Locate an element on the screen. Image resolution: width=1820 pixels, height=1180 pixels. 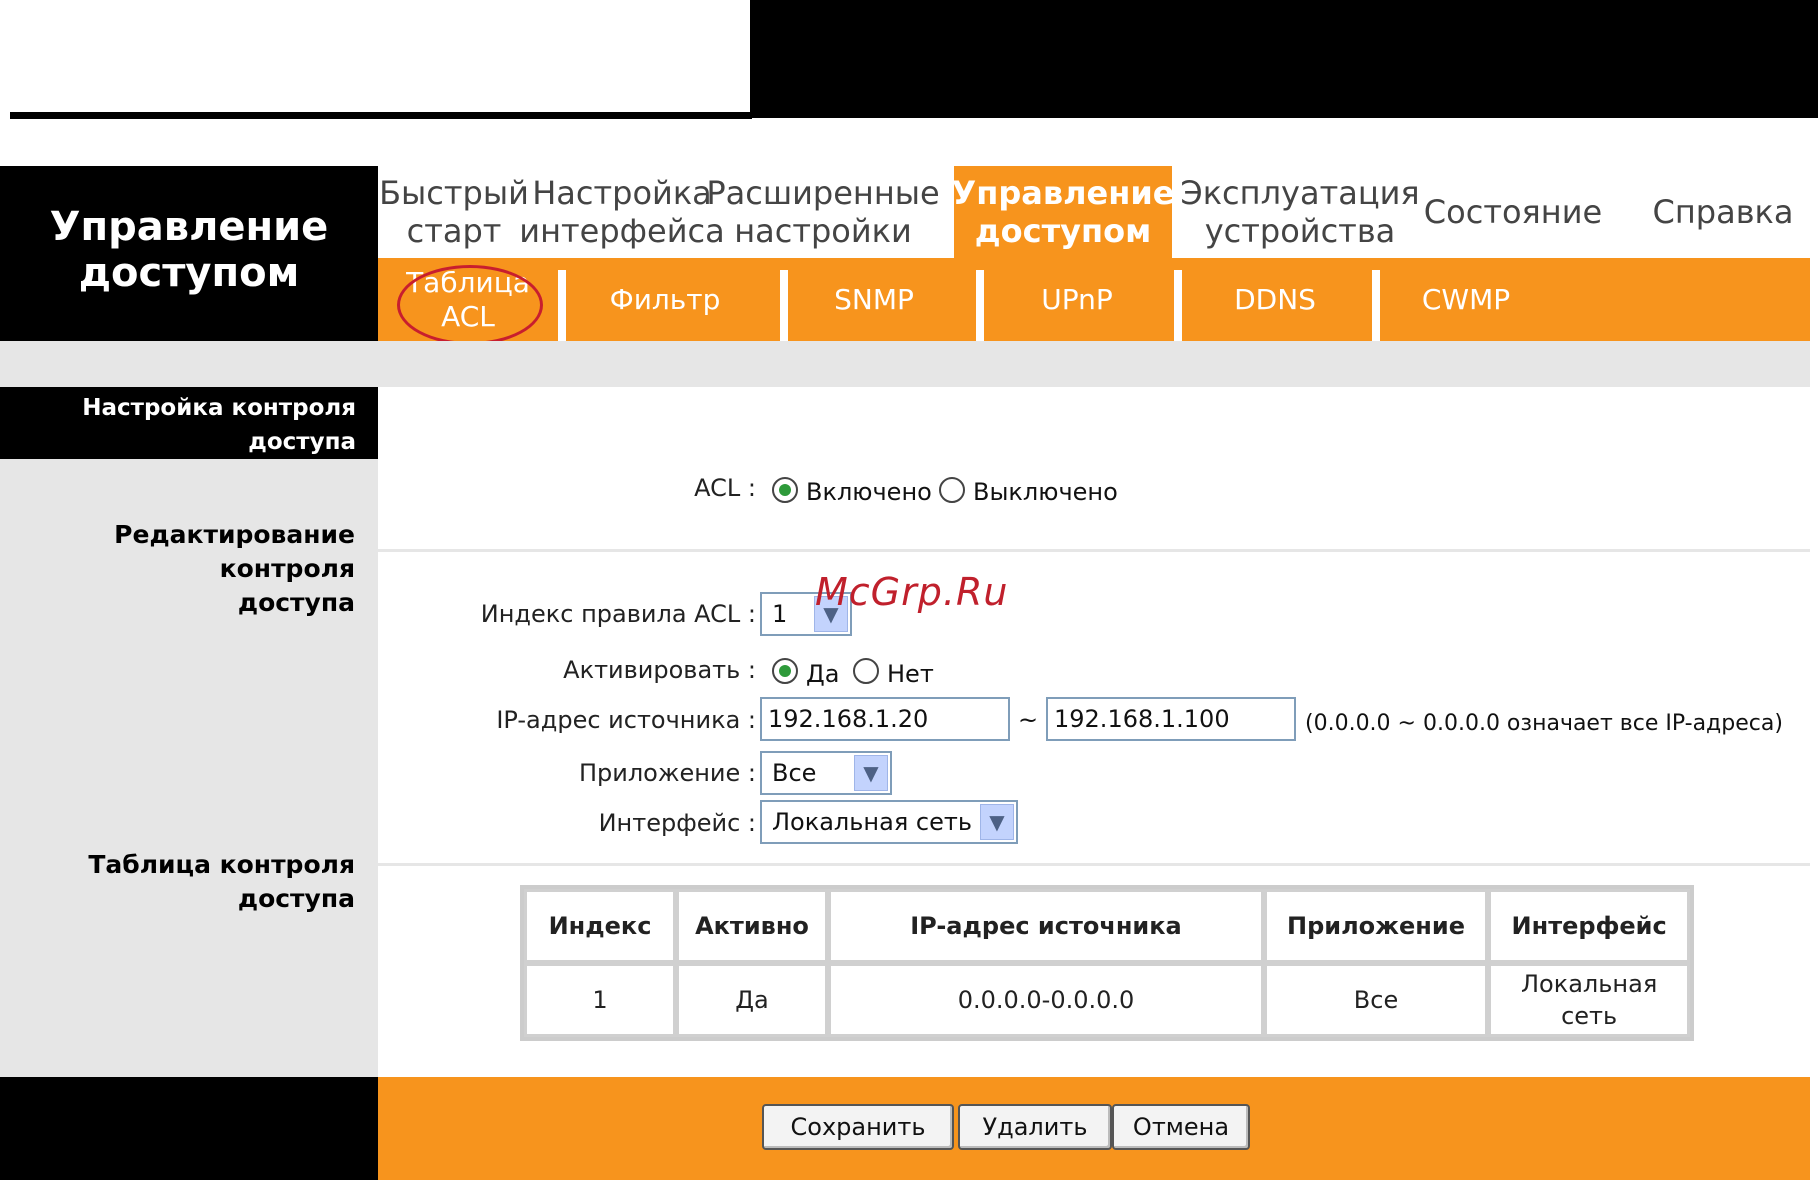
column-header: IP-адрес источника is located at coordinates (1046, 926).